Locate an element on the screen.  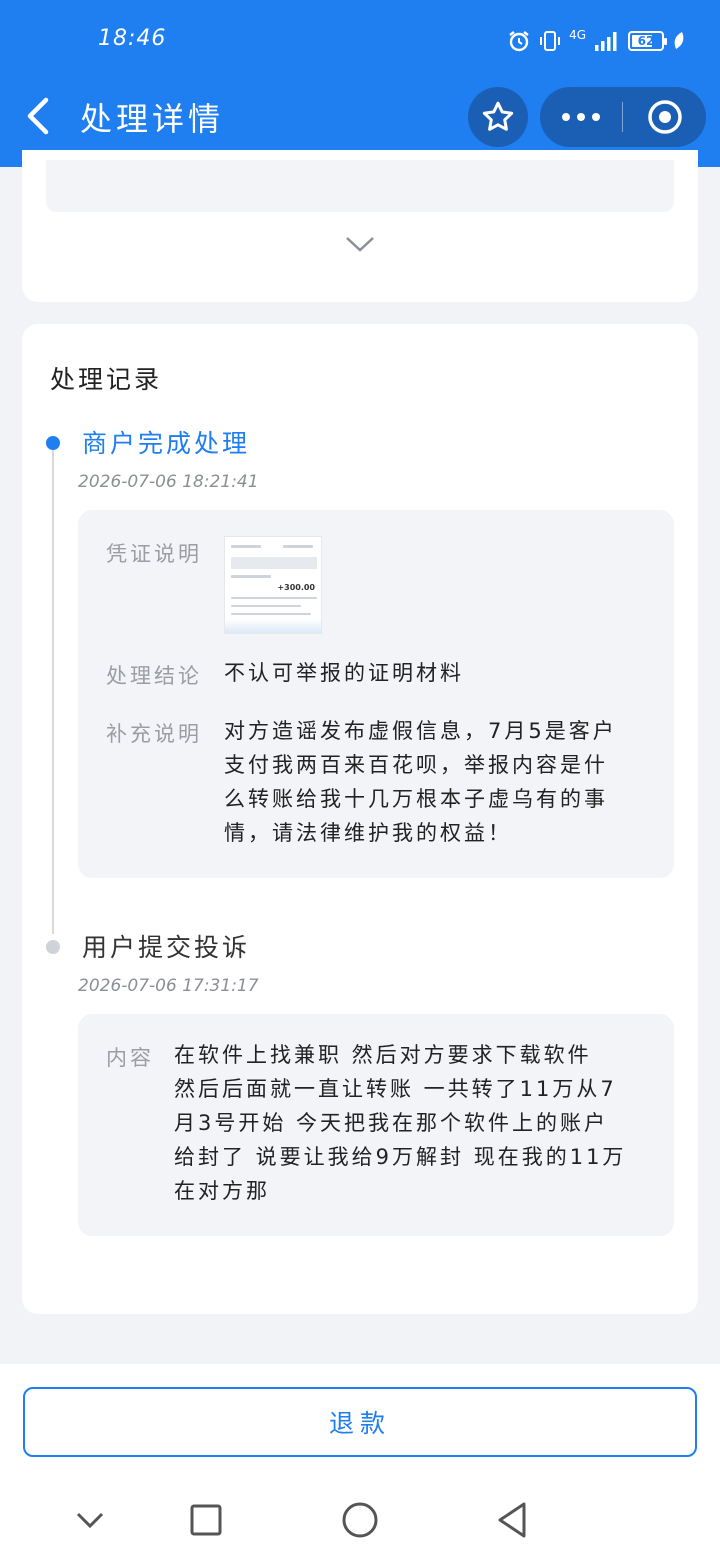
battery-level: 62 is located at coordinates (646, 41).